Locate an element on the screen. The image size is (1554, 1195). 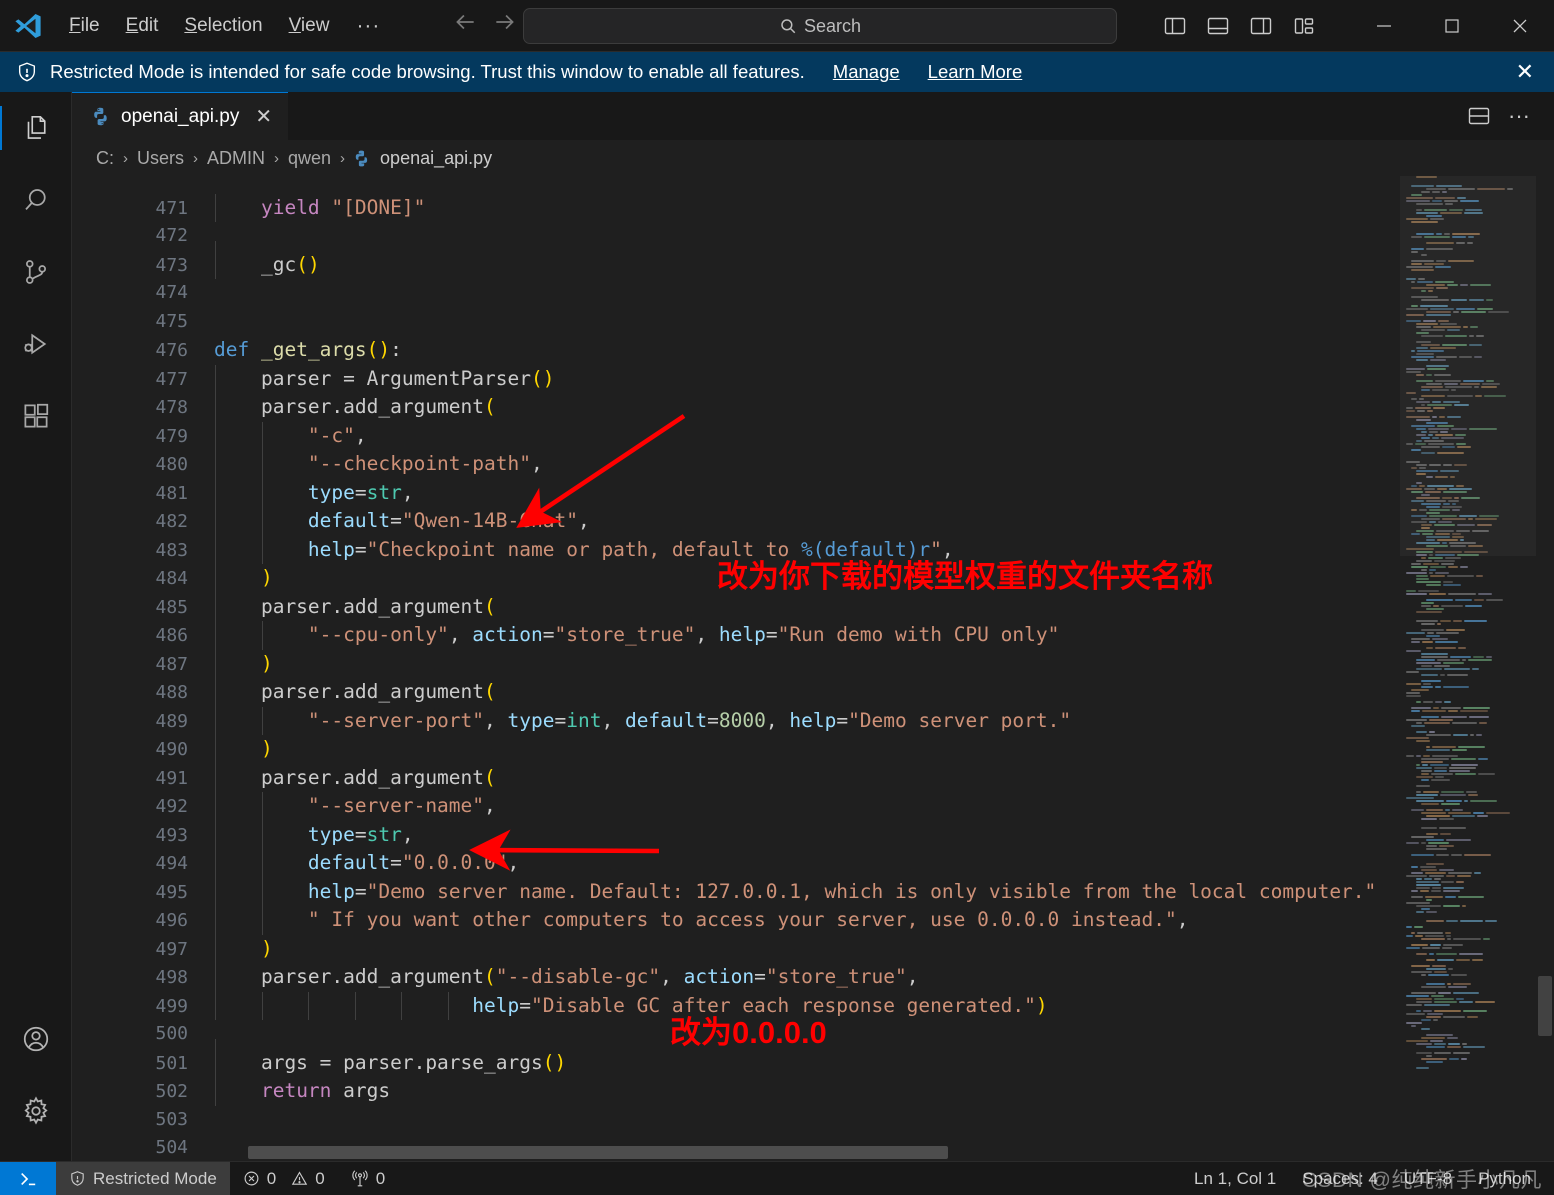
code-line: 487 ) is located at coordinates (813, 663).